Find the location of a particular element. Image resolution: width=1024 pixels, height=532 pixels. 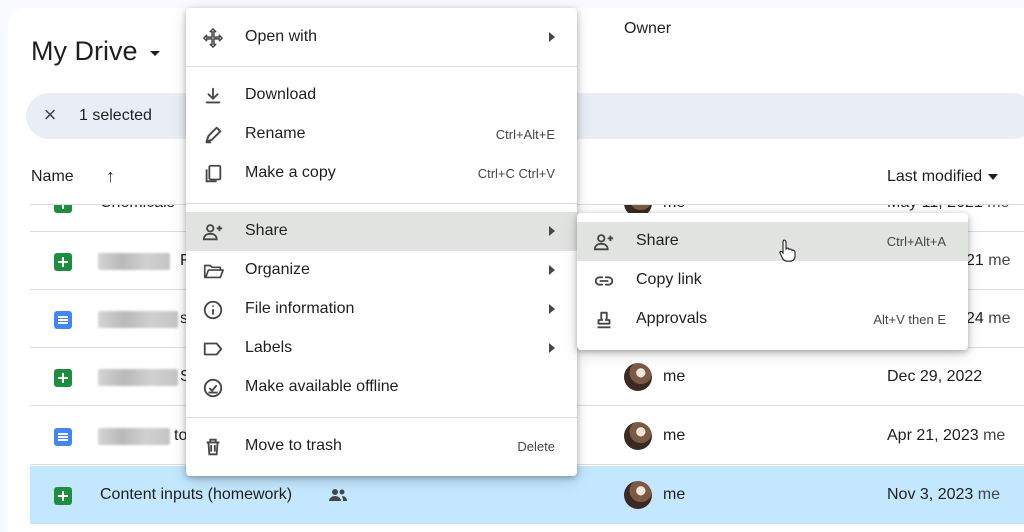

selection-count: 1 selected is located at coordinates (115, 115).